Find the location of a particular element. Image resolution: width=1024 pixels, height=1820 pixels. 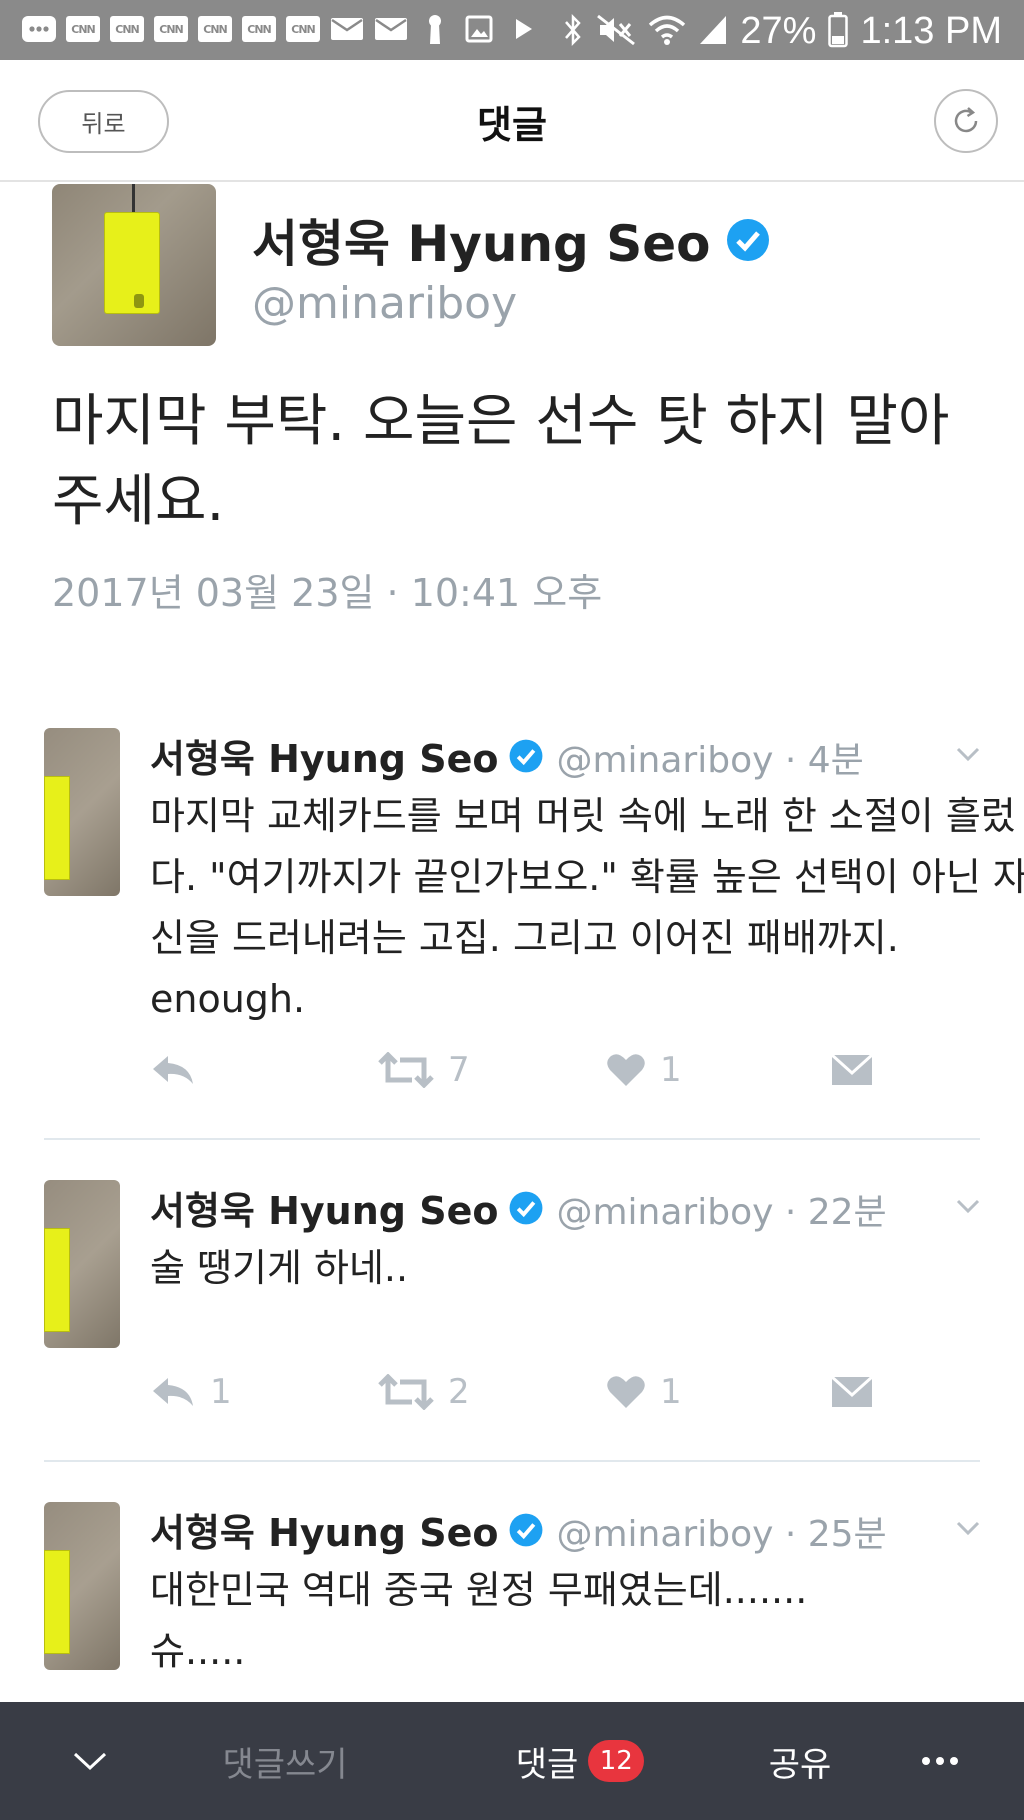

more-dots-icon is located at coordinates (940, 1761).